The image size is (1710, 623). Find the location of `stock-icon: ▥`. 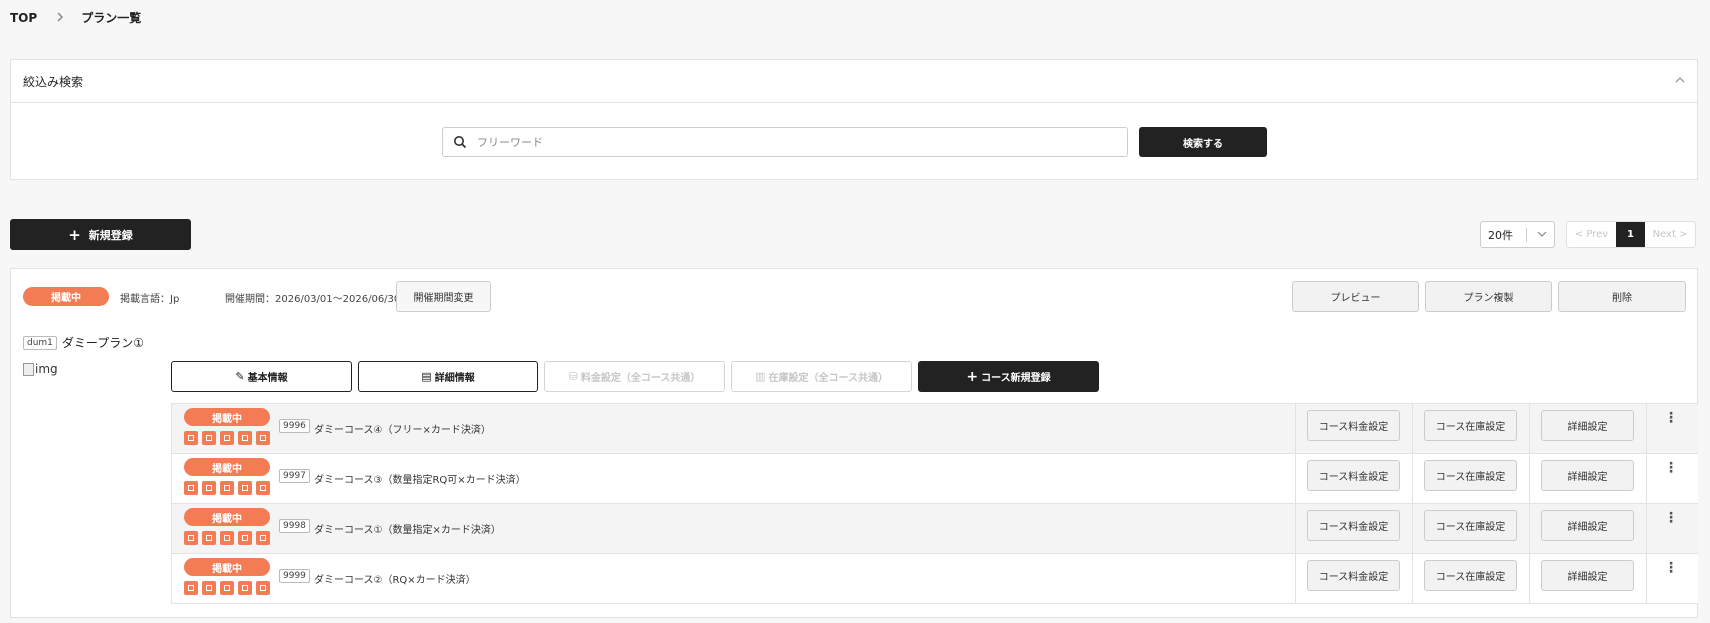

stock-icon: ▥ is located at coordinates (760, 376).